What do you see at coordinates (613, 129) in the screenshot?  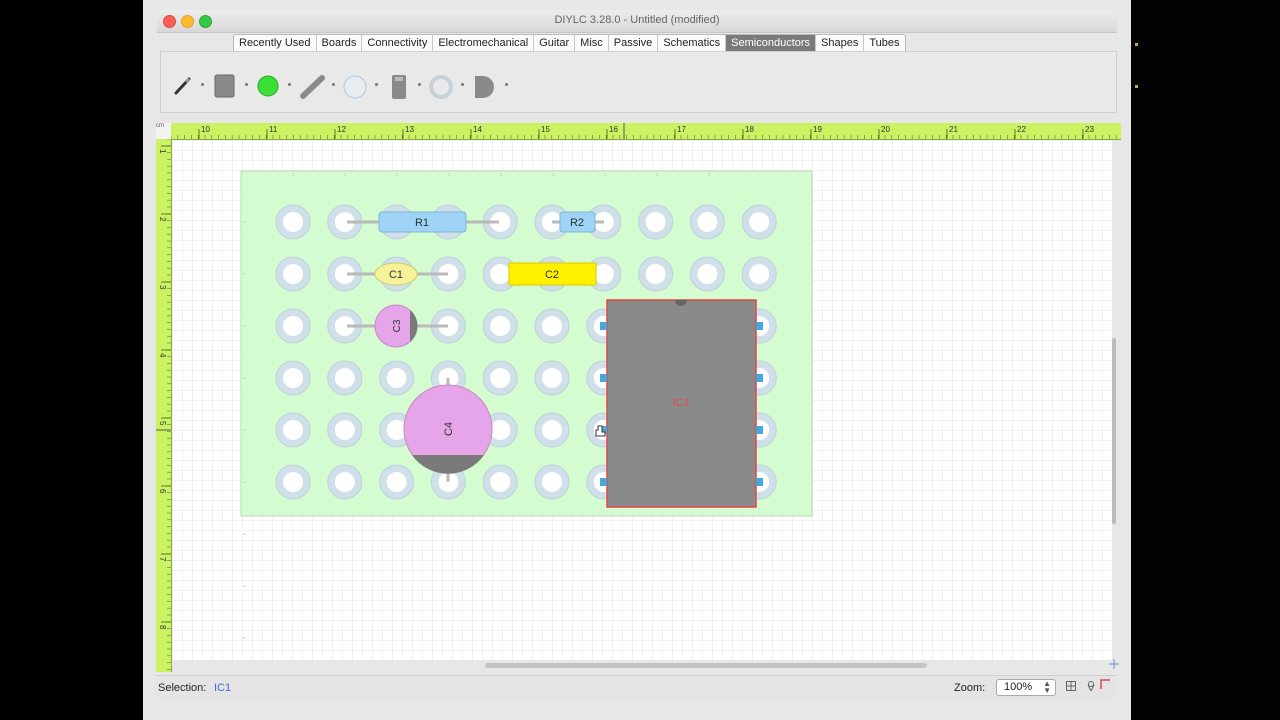 I see `ruler-label: 16` at bounding box center [613, 129].